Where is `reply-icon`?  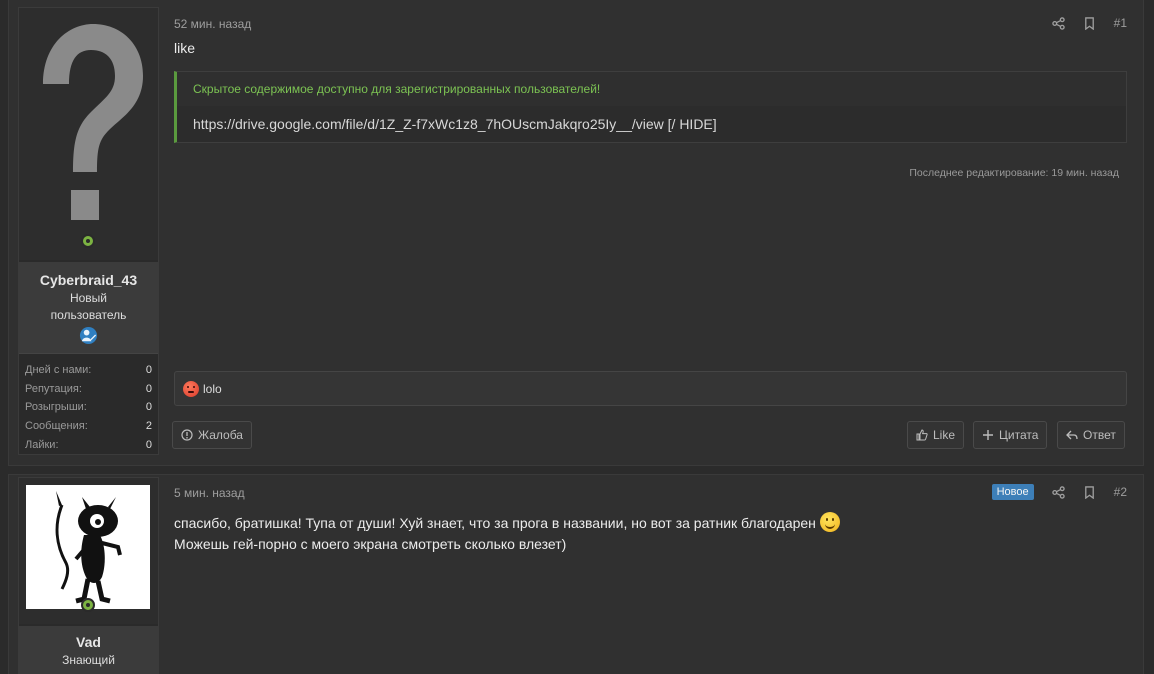
reply-icon is located at coordinates (1072, 435).